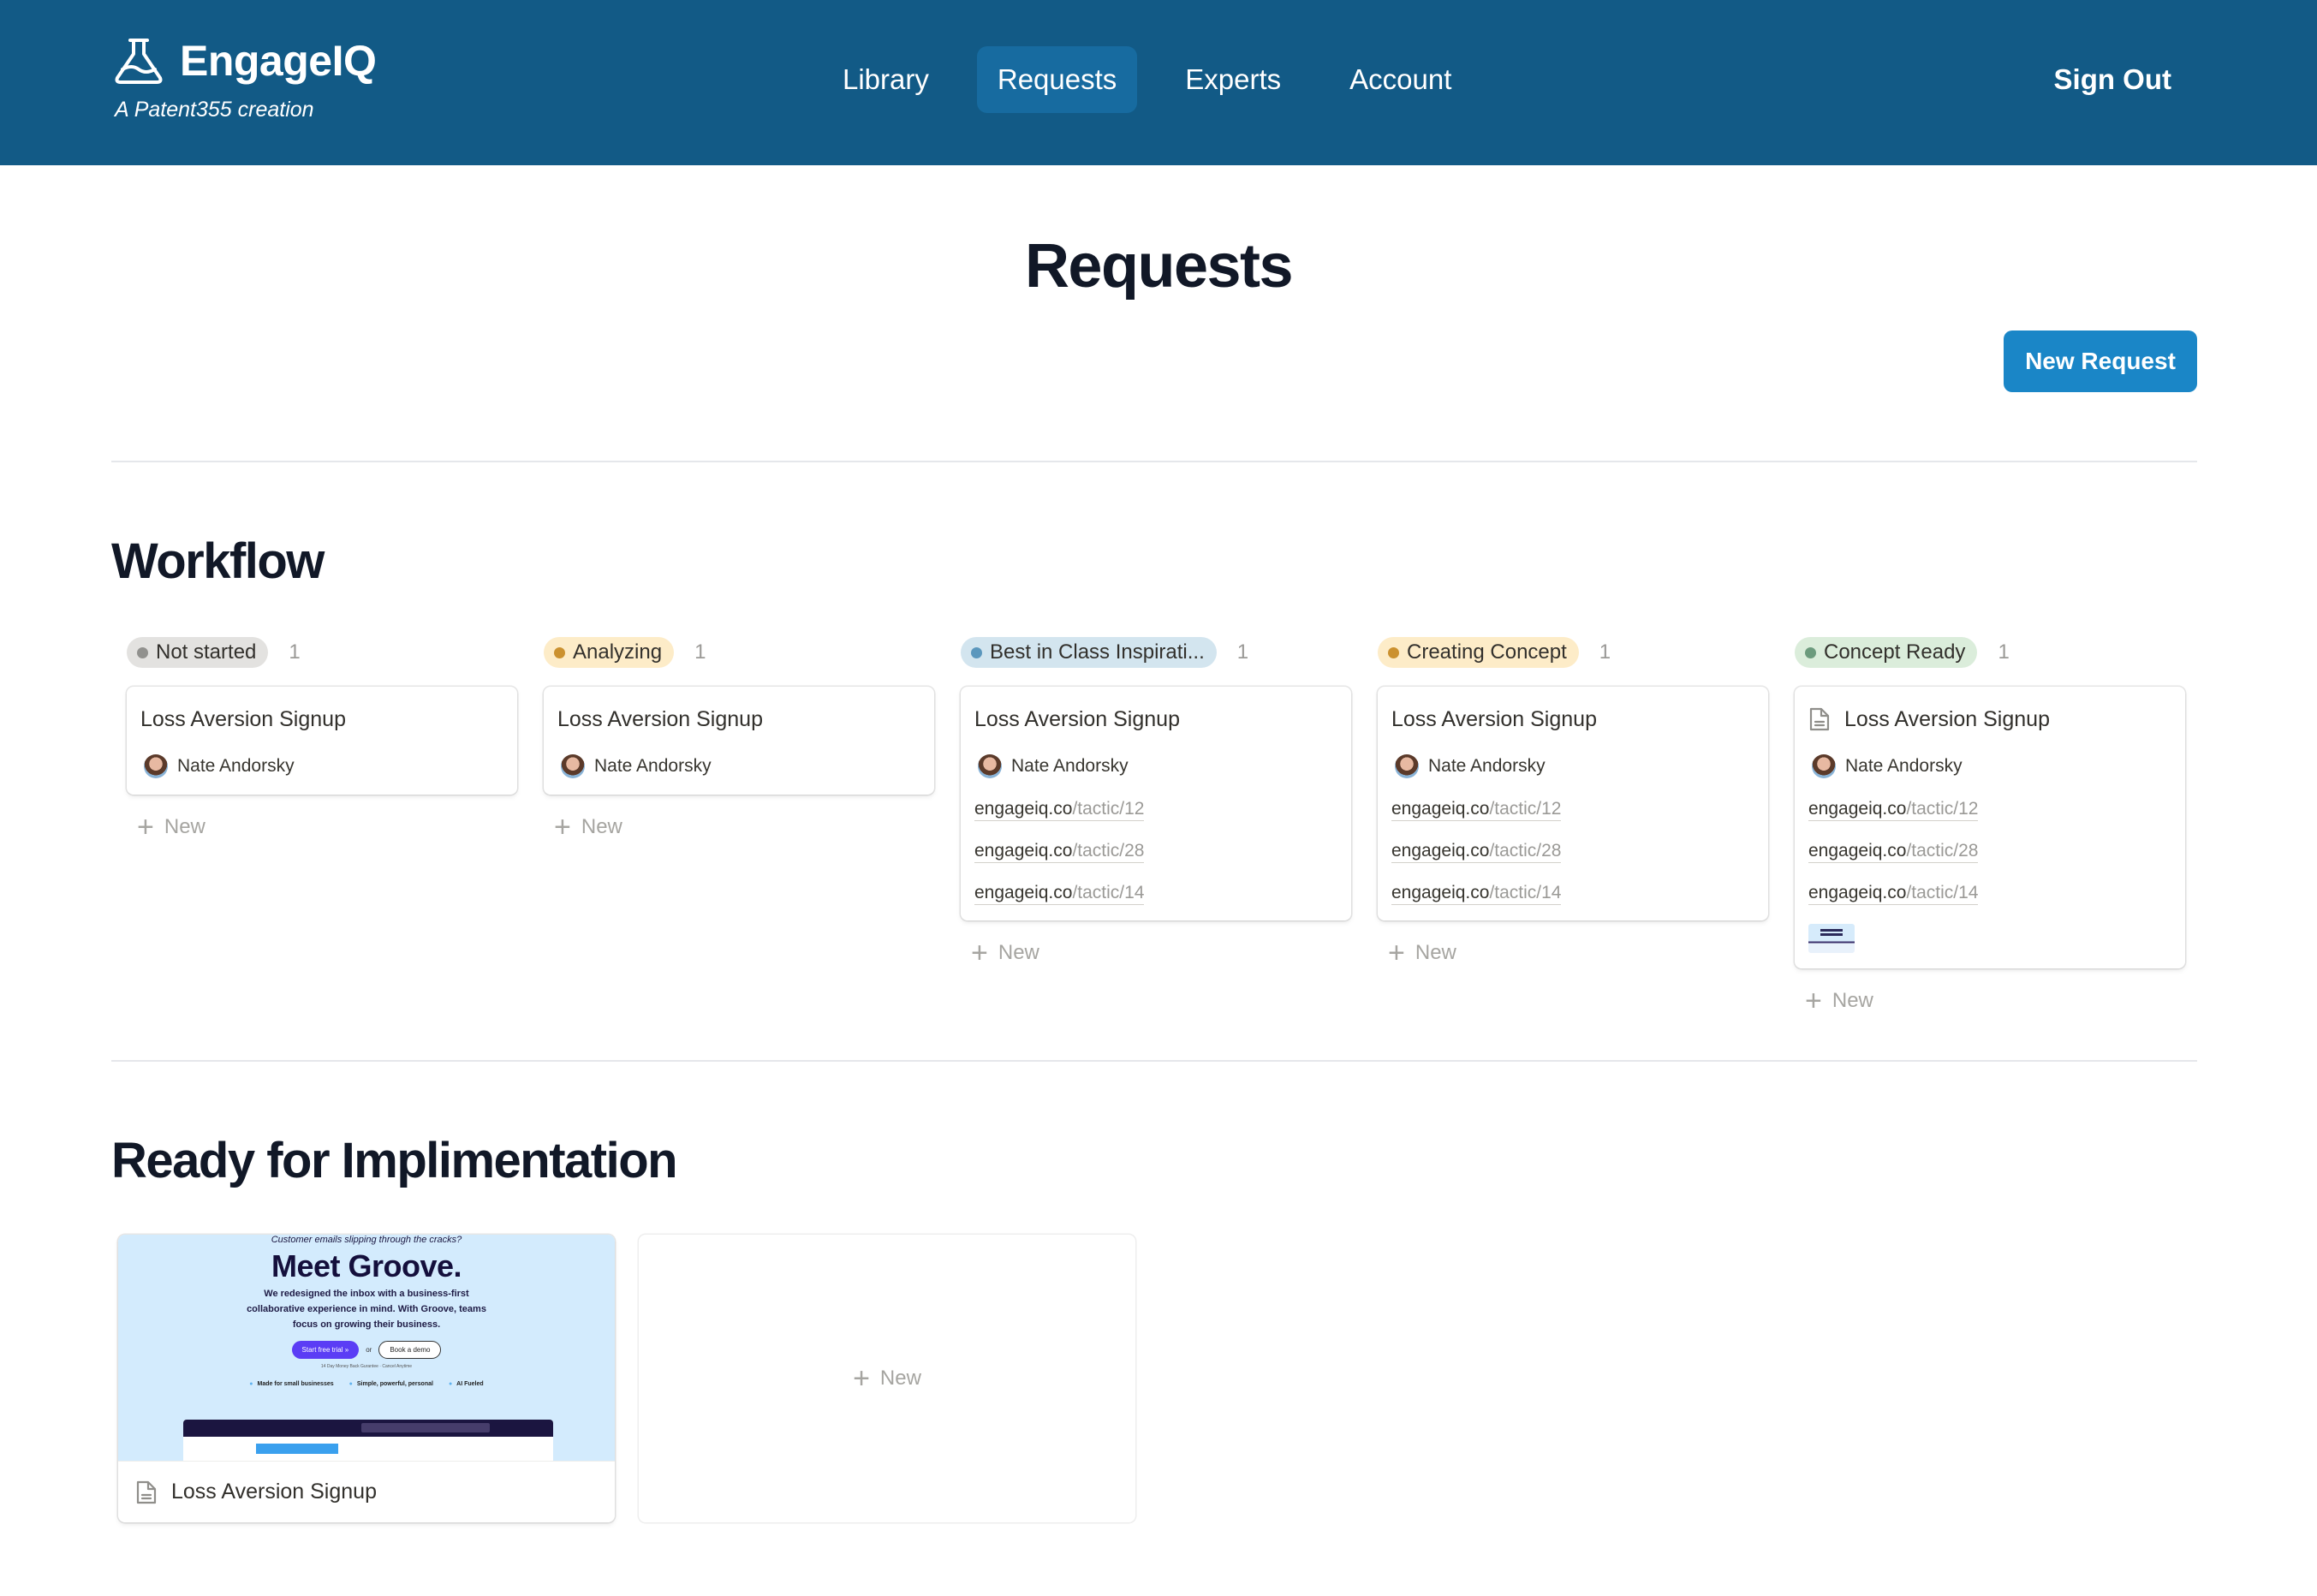  Describe the element at coordinates (1400, 79) in the screenshot. I see `nav-account: Account` at that location.